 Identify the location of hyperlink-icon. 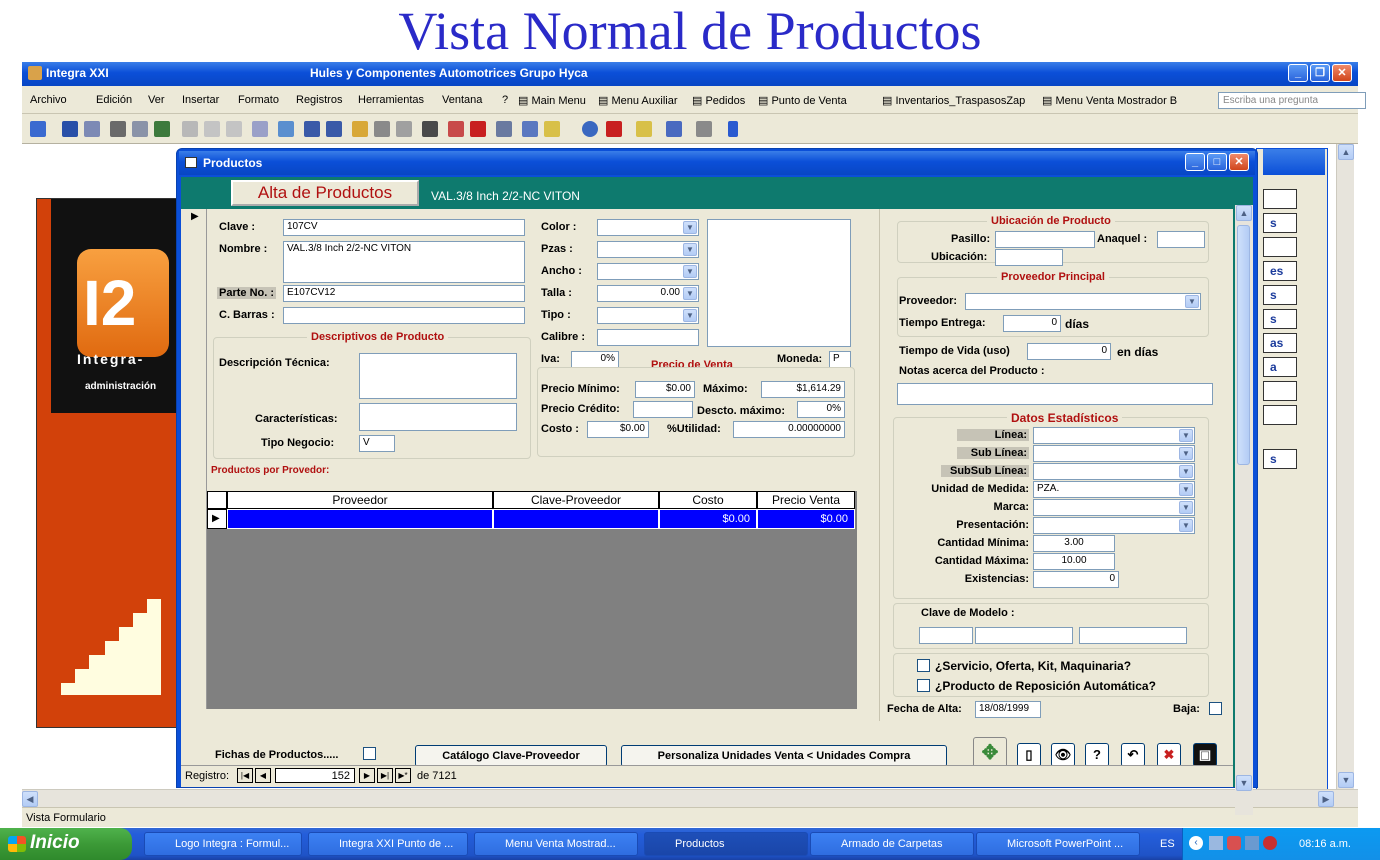
(286, 129).